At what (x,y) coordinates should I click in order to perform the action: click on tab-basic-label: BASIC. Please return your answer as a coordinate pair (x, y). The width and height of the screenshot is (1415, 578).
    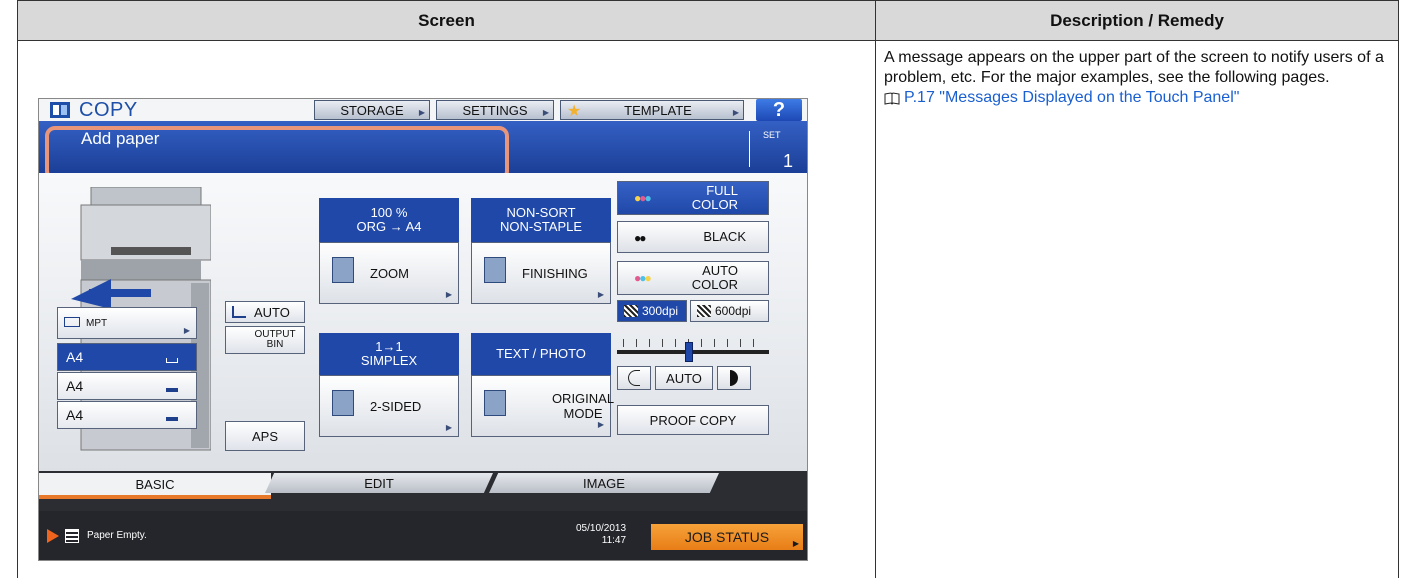
    Looking at the image, I should click on (155, 484).